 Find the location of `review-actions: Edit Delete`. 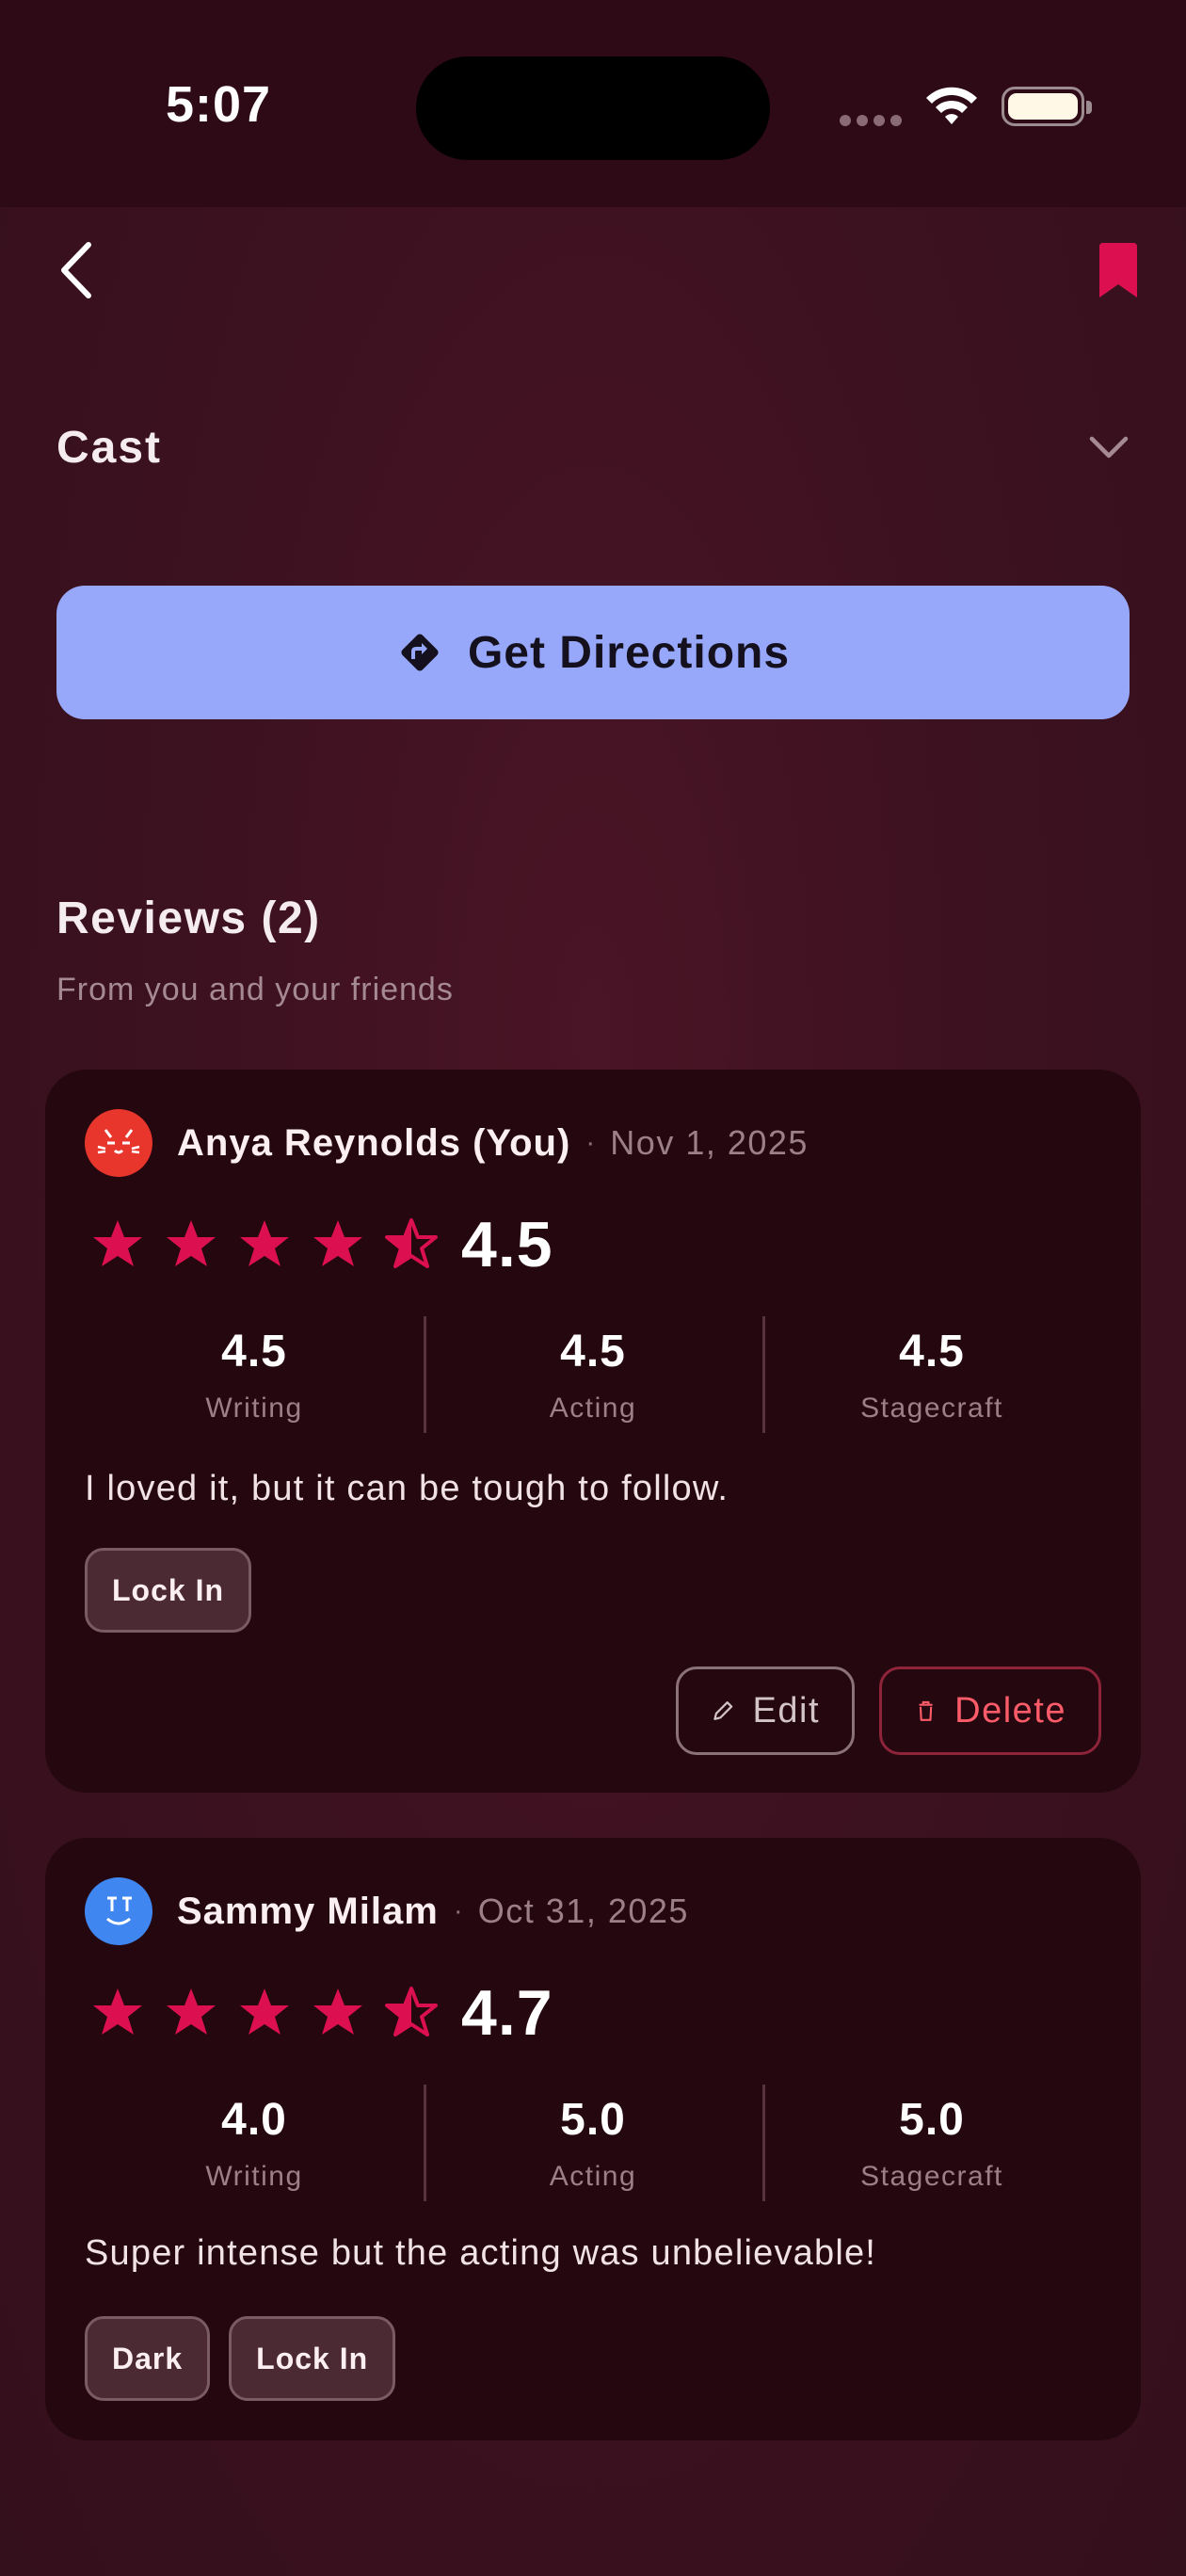

review-actions: Edit Delete is located at coordinates (888, 1710).